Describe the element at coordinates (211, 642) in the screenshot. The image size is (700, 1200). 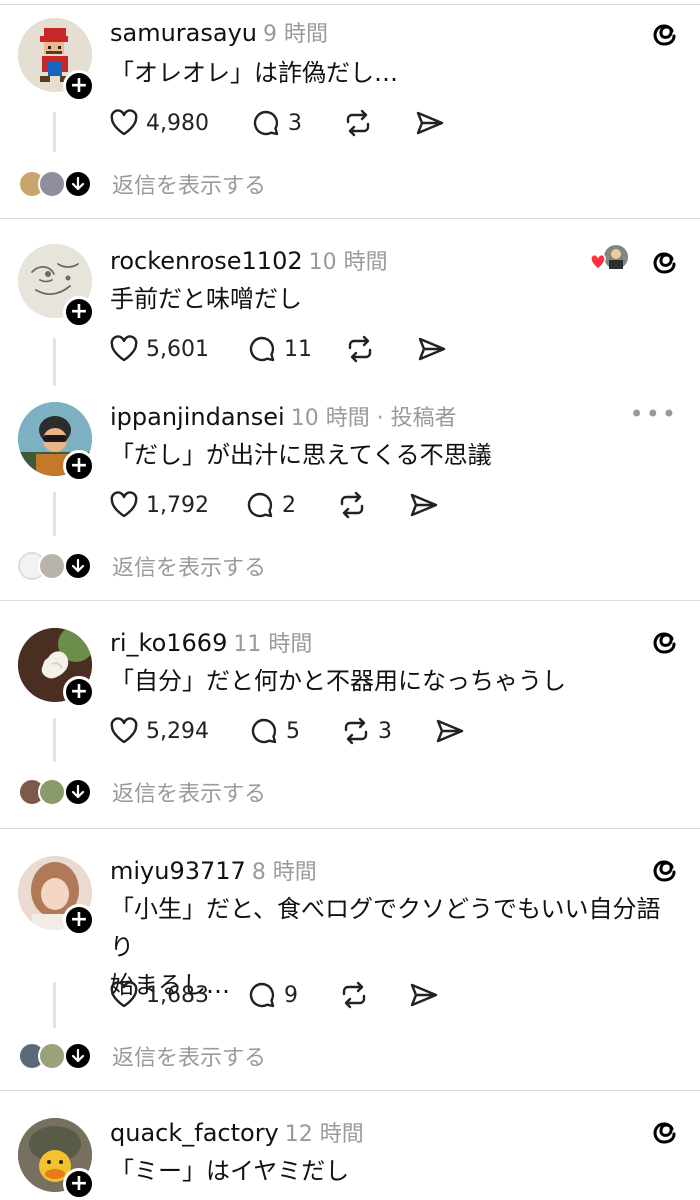
I see `username: ri_ko1669 11 時間` at that location.